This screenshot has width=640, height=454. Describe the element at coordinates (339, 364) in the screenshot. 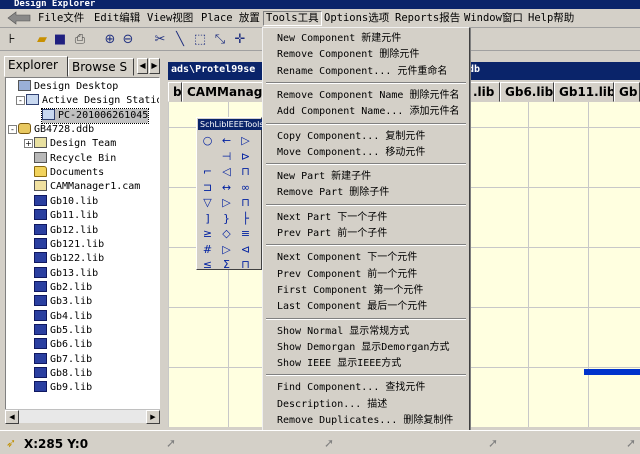

I see `menu-item: Show IEEE 显示IEEE方式` at that location.